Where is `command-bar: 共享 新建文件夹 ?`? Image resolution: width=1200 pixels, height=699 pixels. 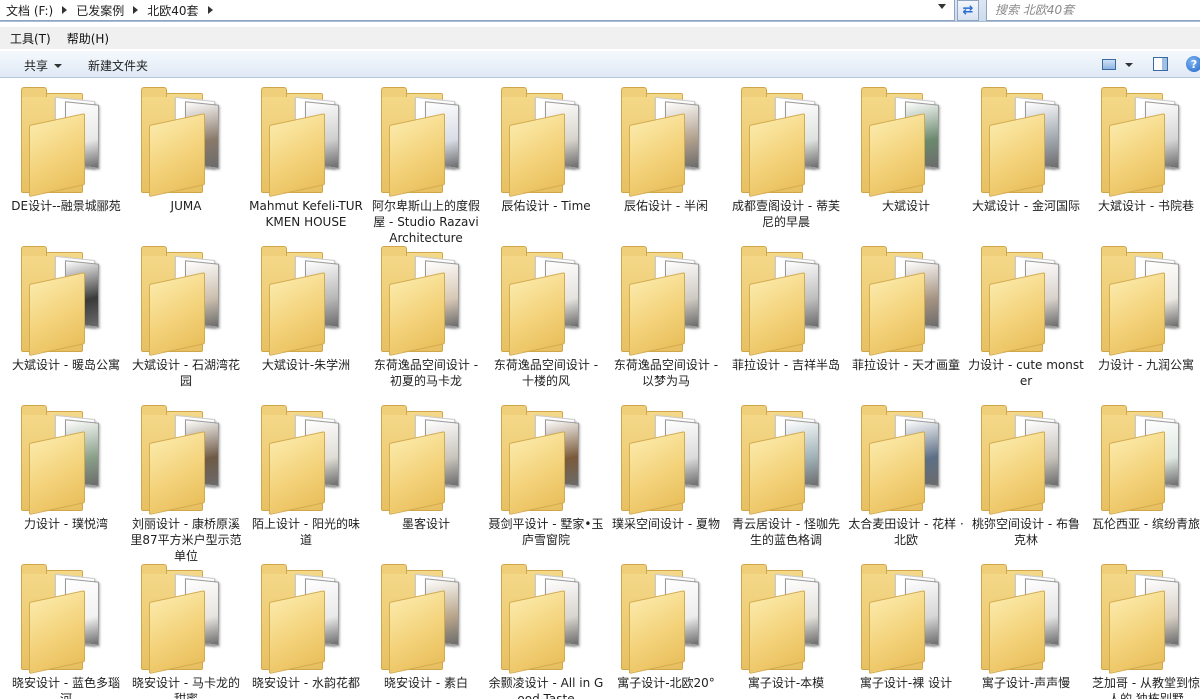 command-bar: 共享 新建文件夹 ? is located at coordinates (600, 64).